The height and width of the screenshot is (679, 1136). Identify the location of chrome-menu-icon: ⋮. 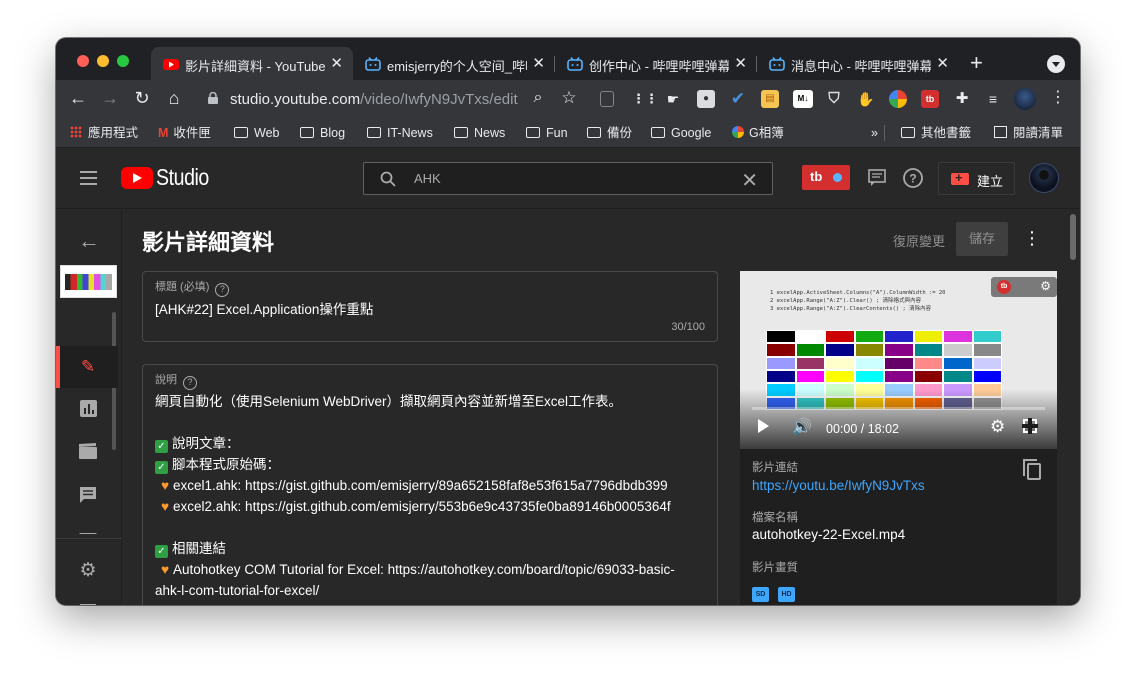
(1058, 98).